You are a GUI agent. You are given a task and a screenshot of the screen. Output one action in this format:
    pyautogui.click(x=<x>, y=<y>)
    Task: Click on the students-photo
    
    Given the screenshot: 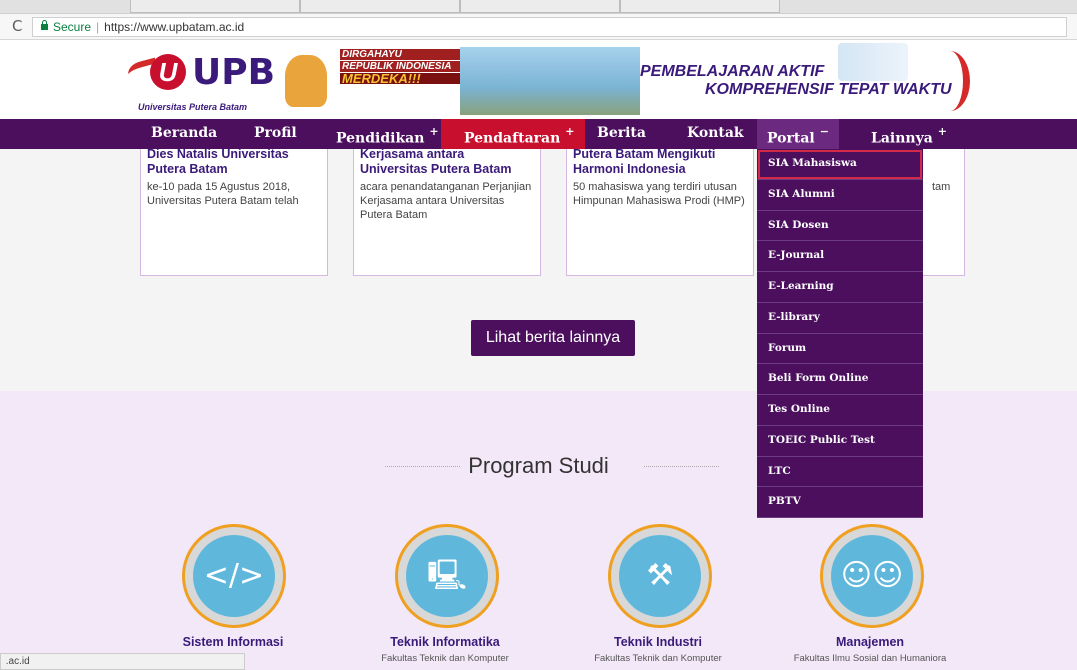 What is the action you would take?
    pyautogui.click(x=873, y=62)
    